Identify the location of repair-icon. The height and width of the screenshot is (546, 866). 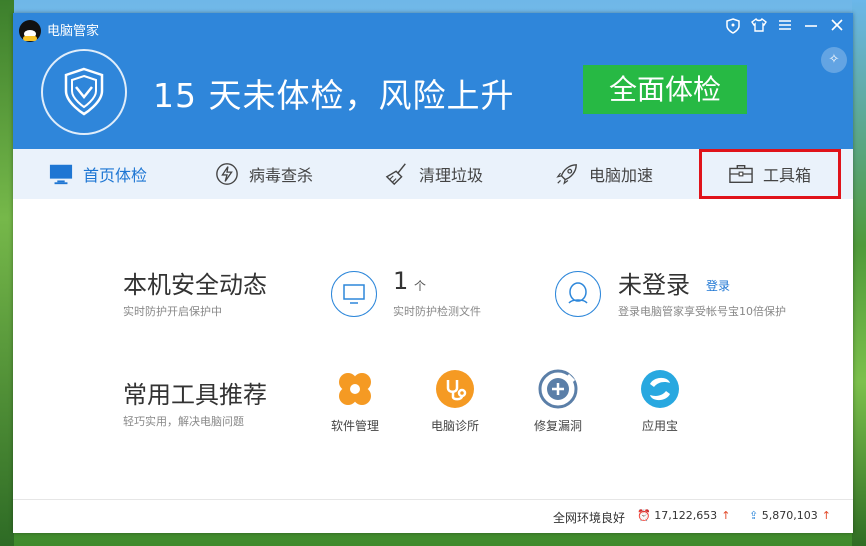
(558, 389).